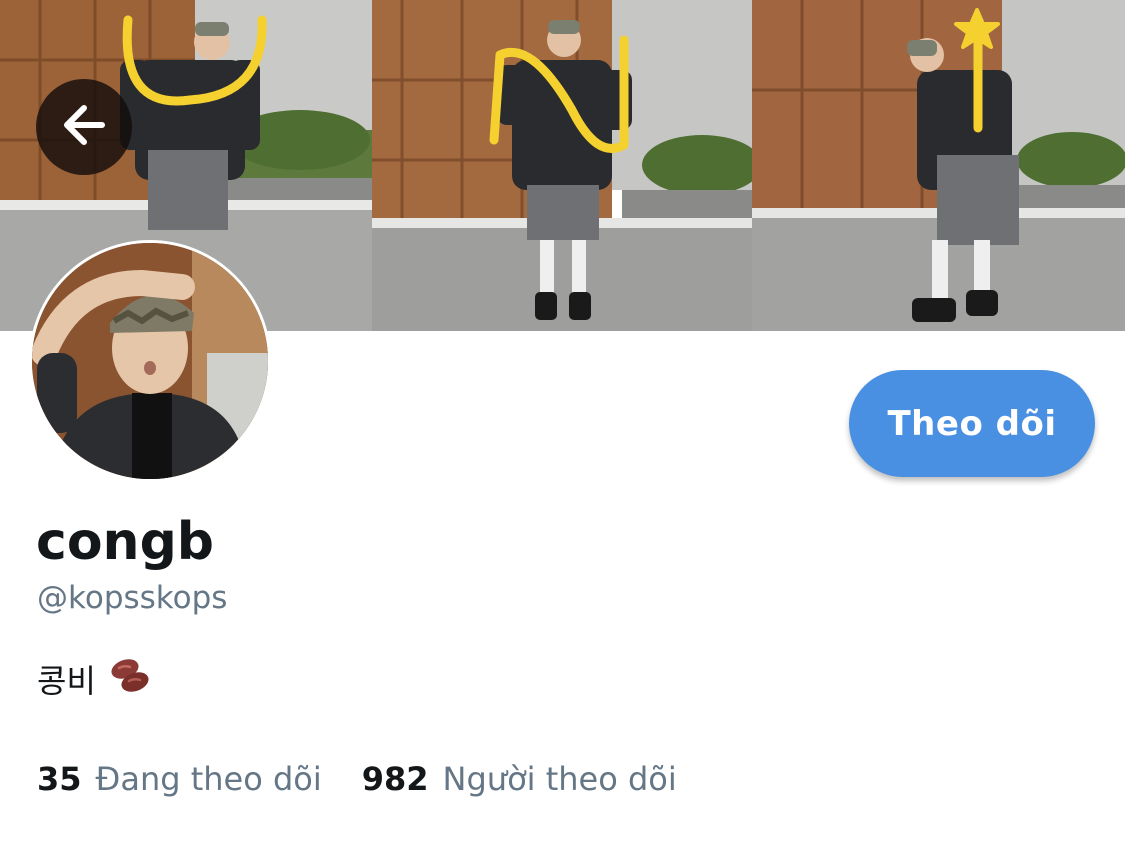  What do you see at coordinates (559, 779) in the screenshot?
I see `followers-label: Người theo dõi` at bounding box center [559, 779].